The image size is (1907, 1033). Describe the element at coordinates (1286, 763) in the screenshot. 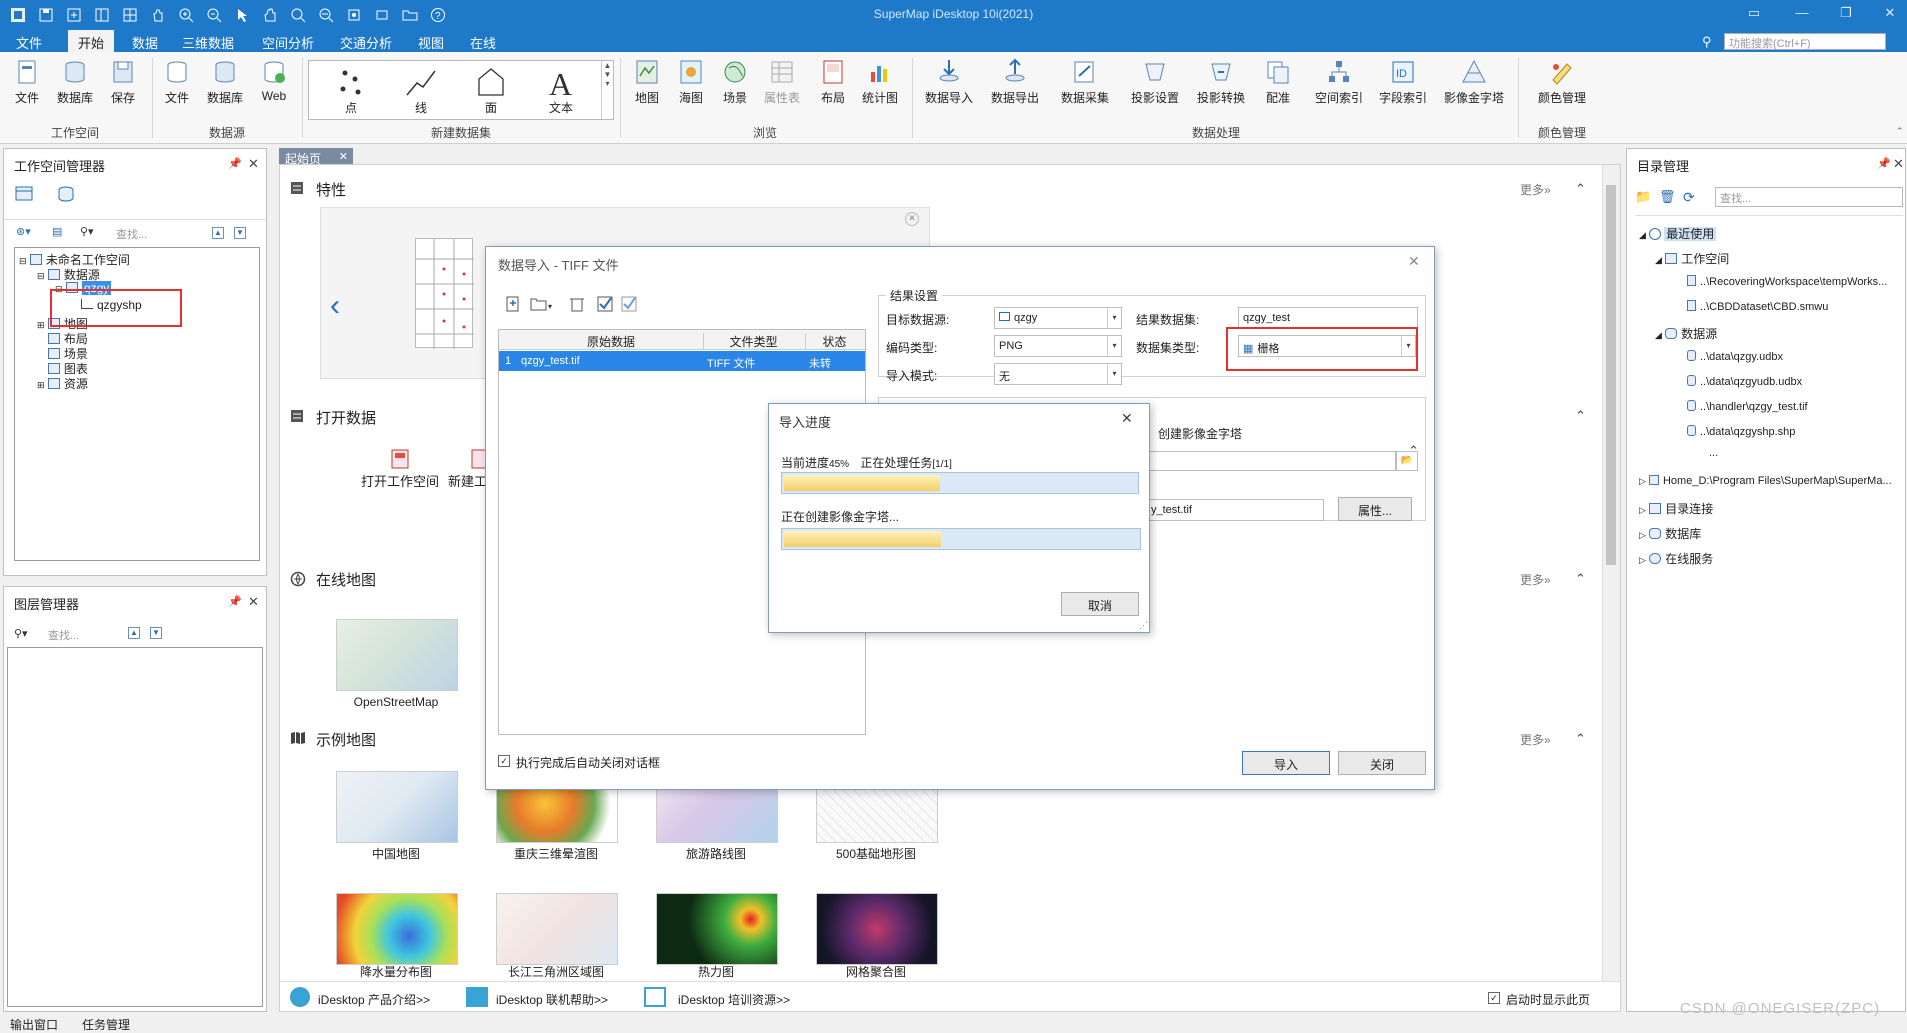

I see `import-button: 导入` at that location.